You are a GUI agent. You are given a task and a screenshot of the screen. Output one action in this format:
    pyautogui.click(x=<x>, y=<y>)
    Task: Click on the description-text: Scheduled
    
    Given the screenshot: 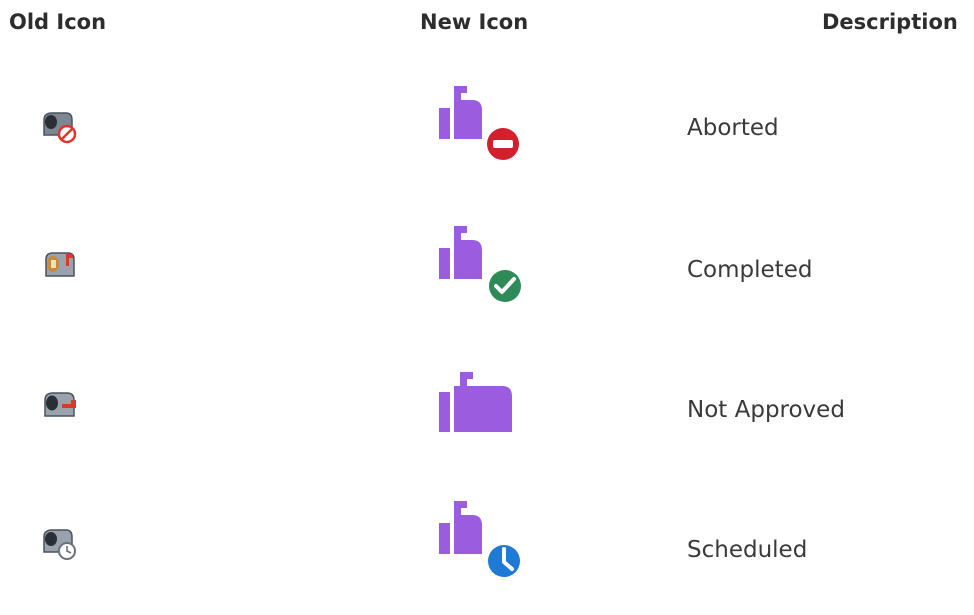 What is the action you would take?
    pyautogui.click(x=747, y=550)
    